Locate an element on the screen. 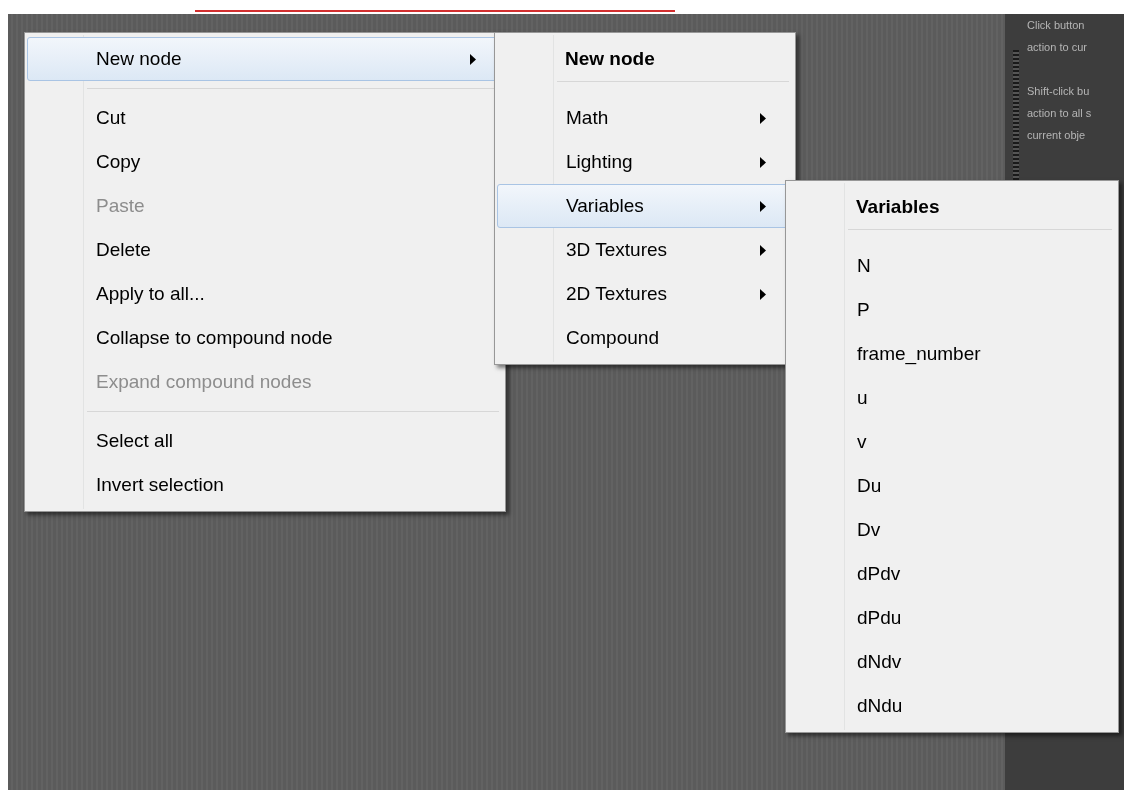 Image resolution: width=1124 pixels, height=793 pixels. menu-item: v is located at coordinates (952, 442).